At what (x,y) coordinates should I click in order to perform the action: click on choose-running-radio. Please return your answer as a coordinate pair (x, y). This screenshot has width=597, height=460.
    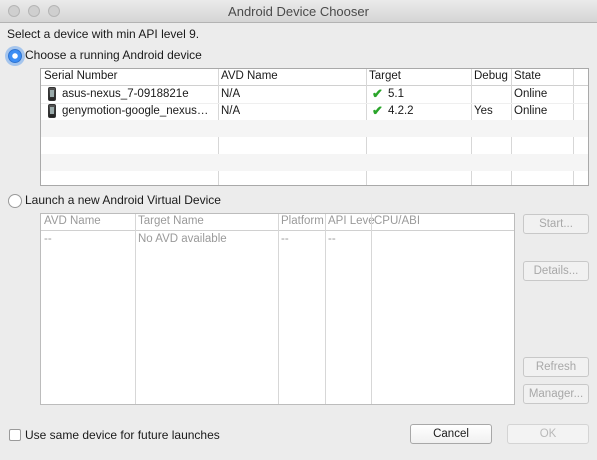
    Looking at the image, I should click on (15, 56).